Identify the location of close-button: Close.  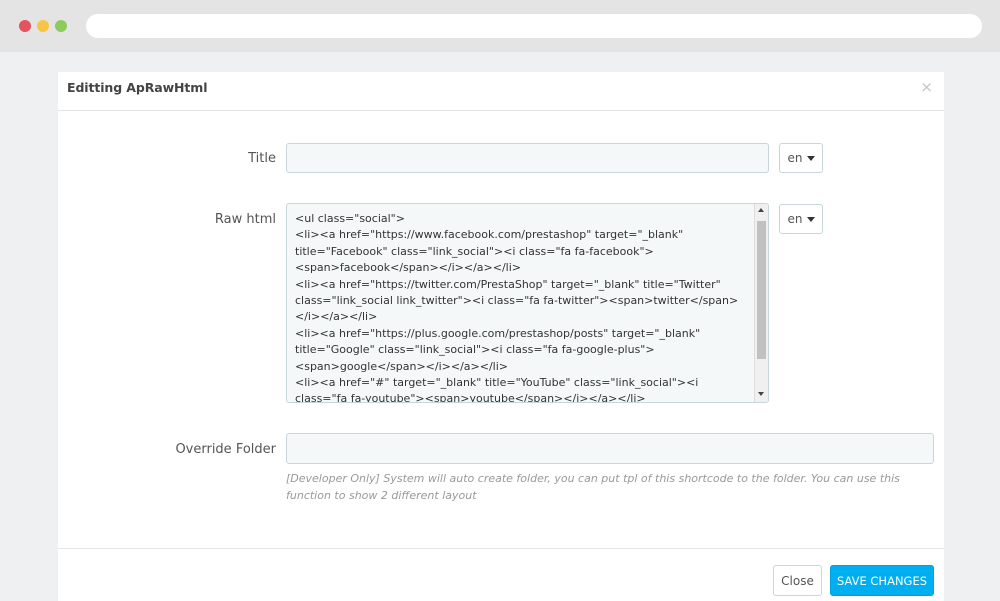
(797, 580).